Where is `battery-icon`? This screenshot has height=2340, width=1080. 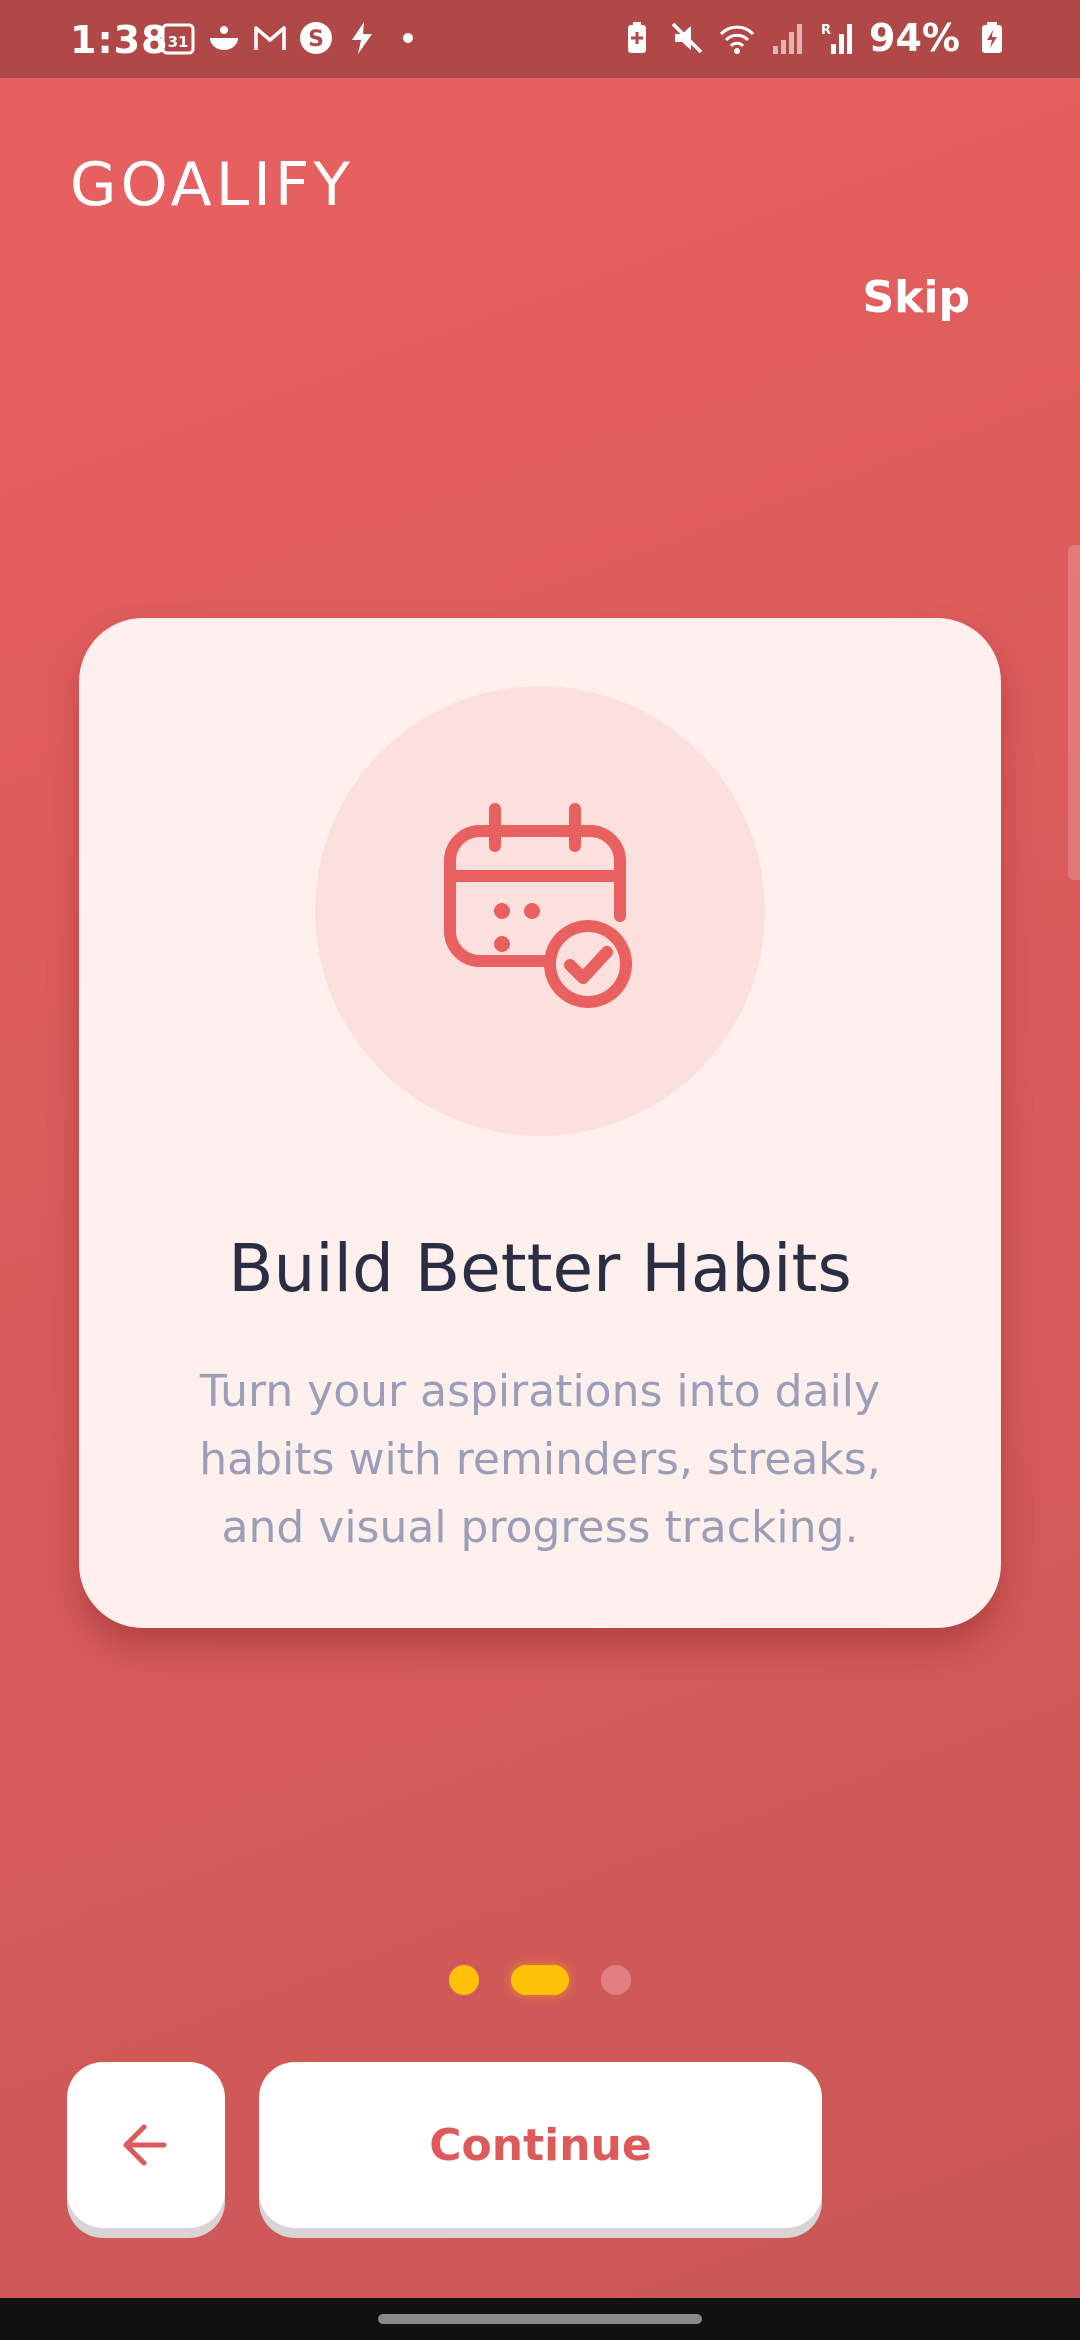
battery-icon is located at coordinates (992, 37).